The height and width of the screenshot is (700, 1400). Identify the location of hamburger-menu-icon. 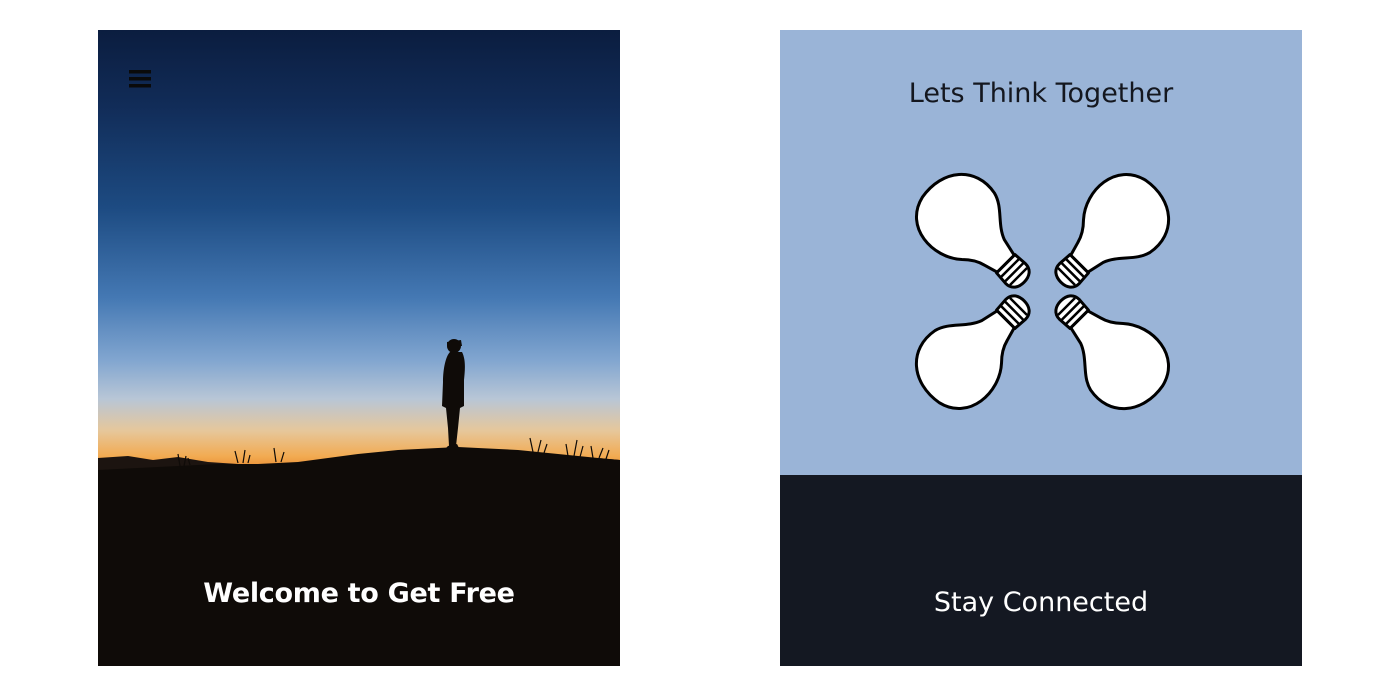
(140, 79).